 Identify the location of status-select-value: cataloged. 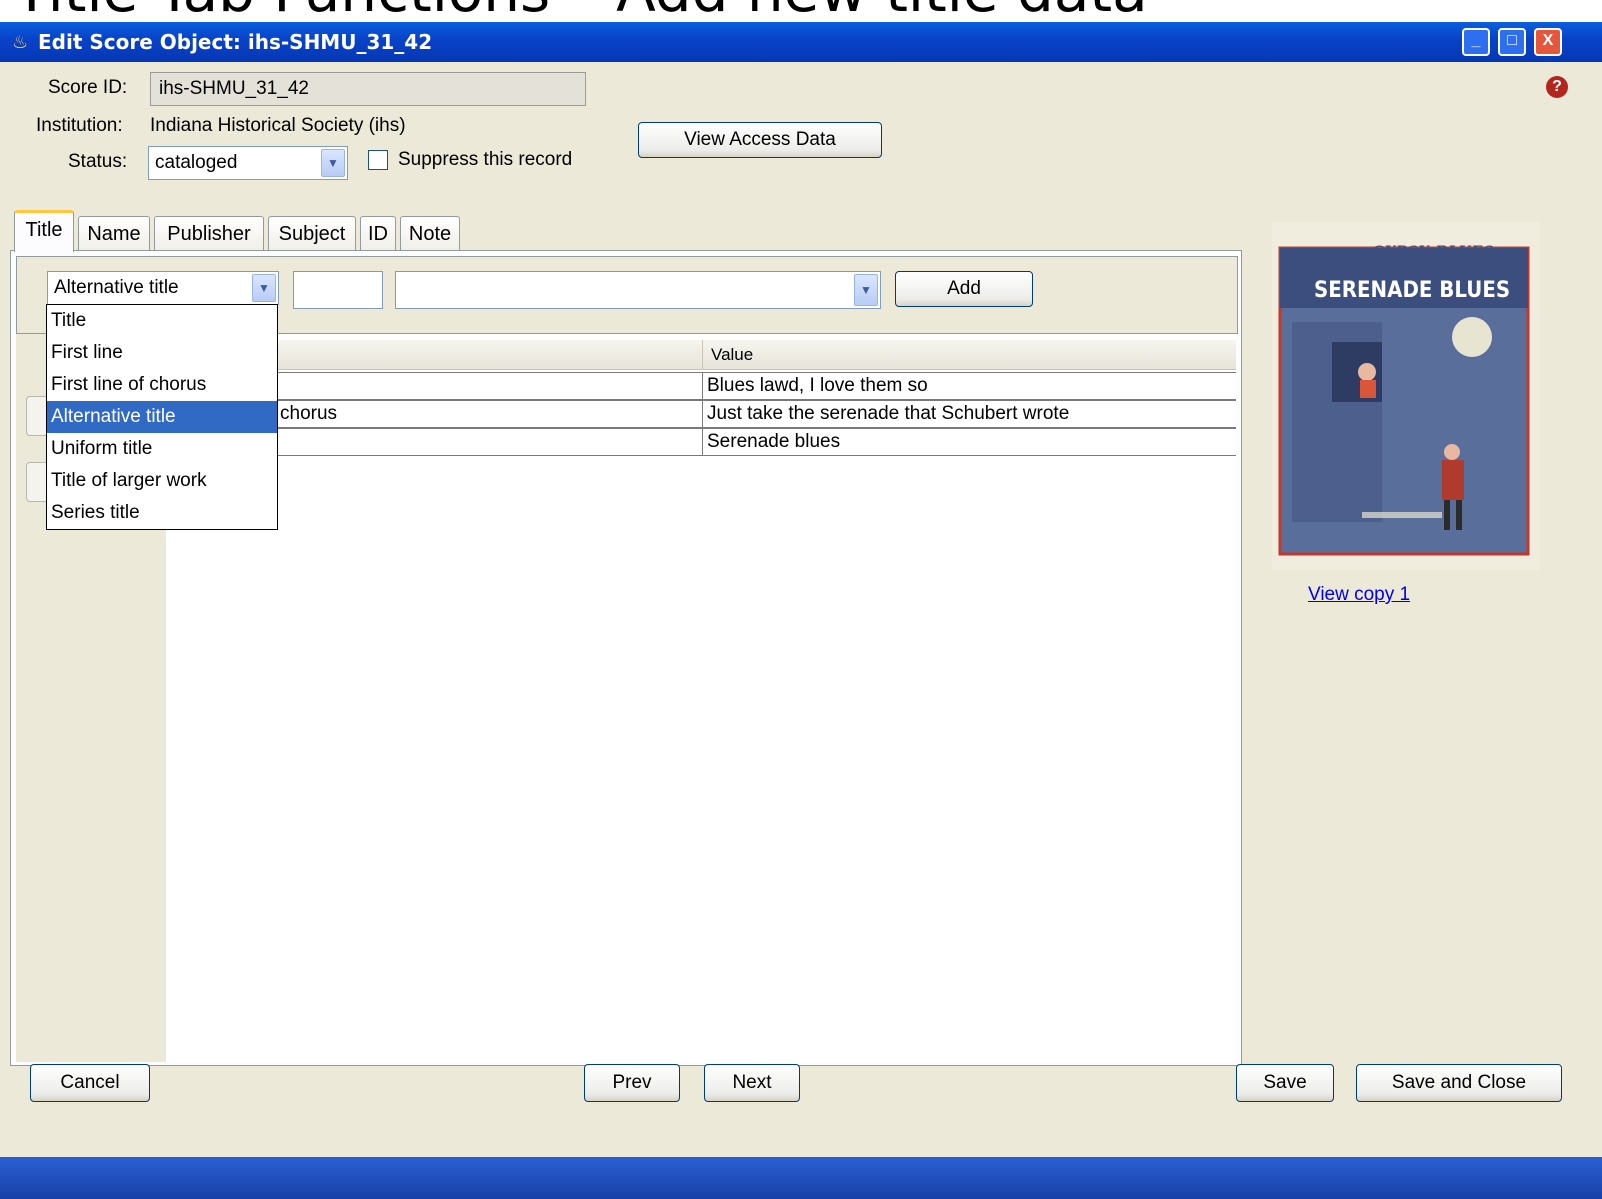
(196, 162).